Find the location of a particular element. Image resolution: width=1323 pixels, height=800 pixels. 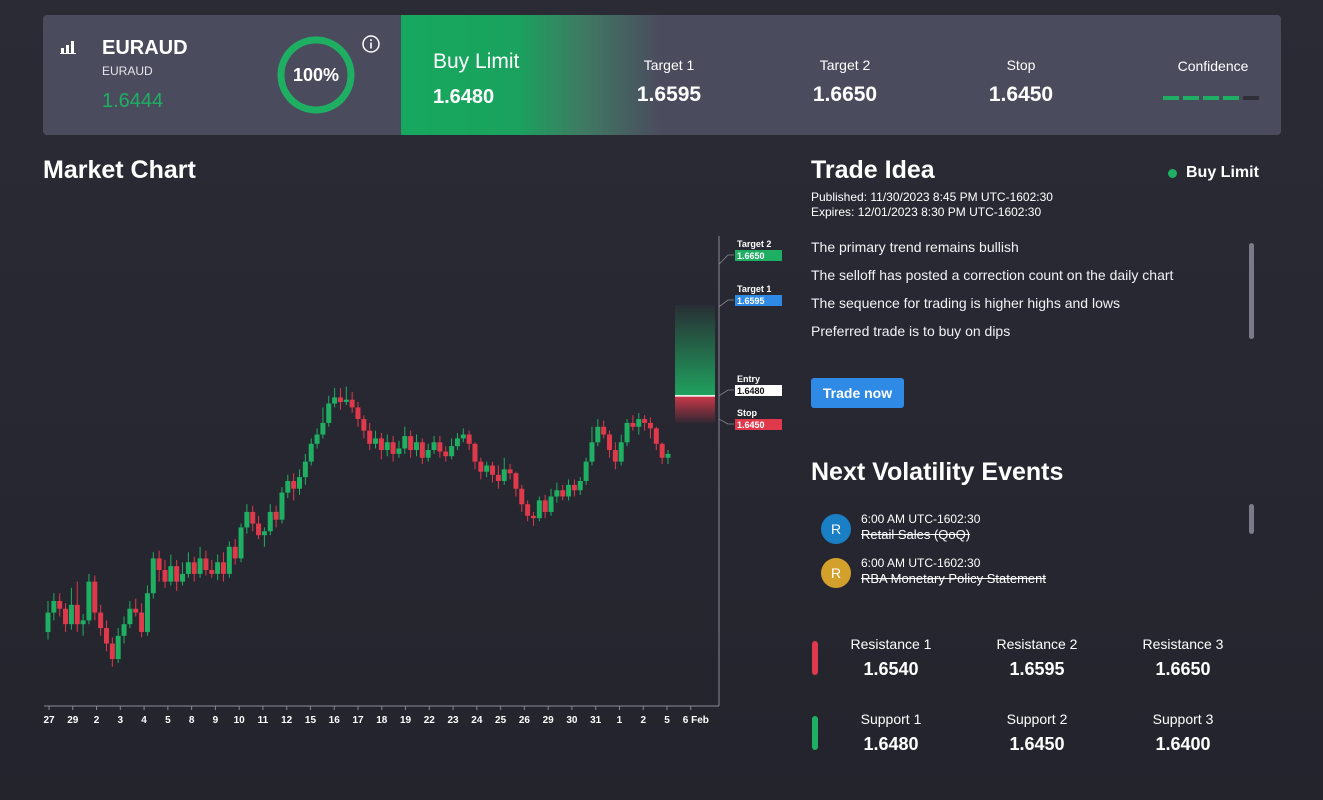

volatility-title: Next Volatility Events is located at coordinates (937, 472).